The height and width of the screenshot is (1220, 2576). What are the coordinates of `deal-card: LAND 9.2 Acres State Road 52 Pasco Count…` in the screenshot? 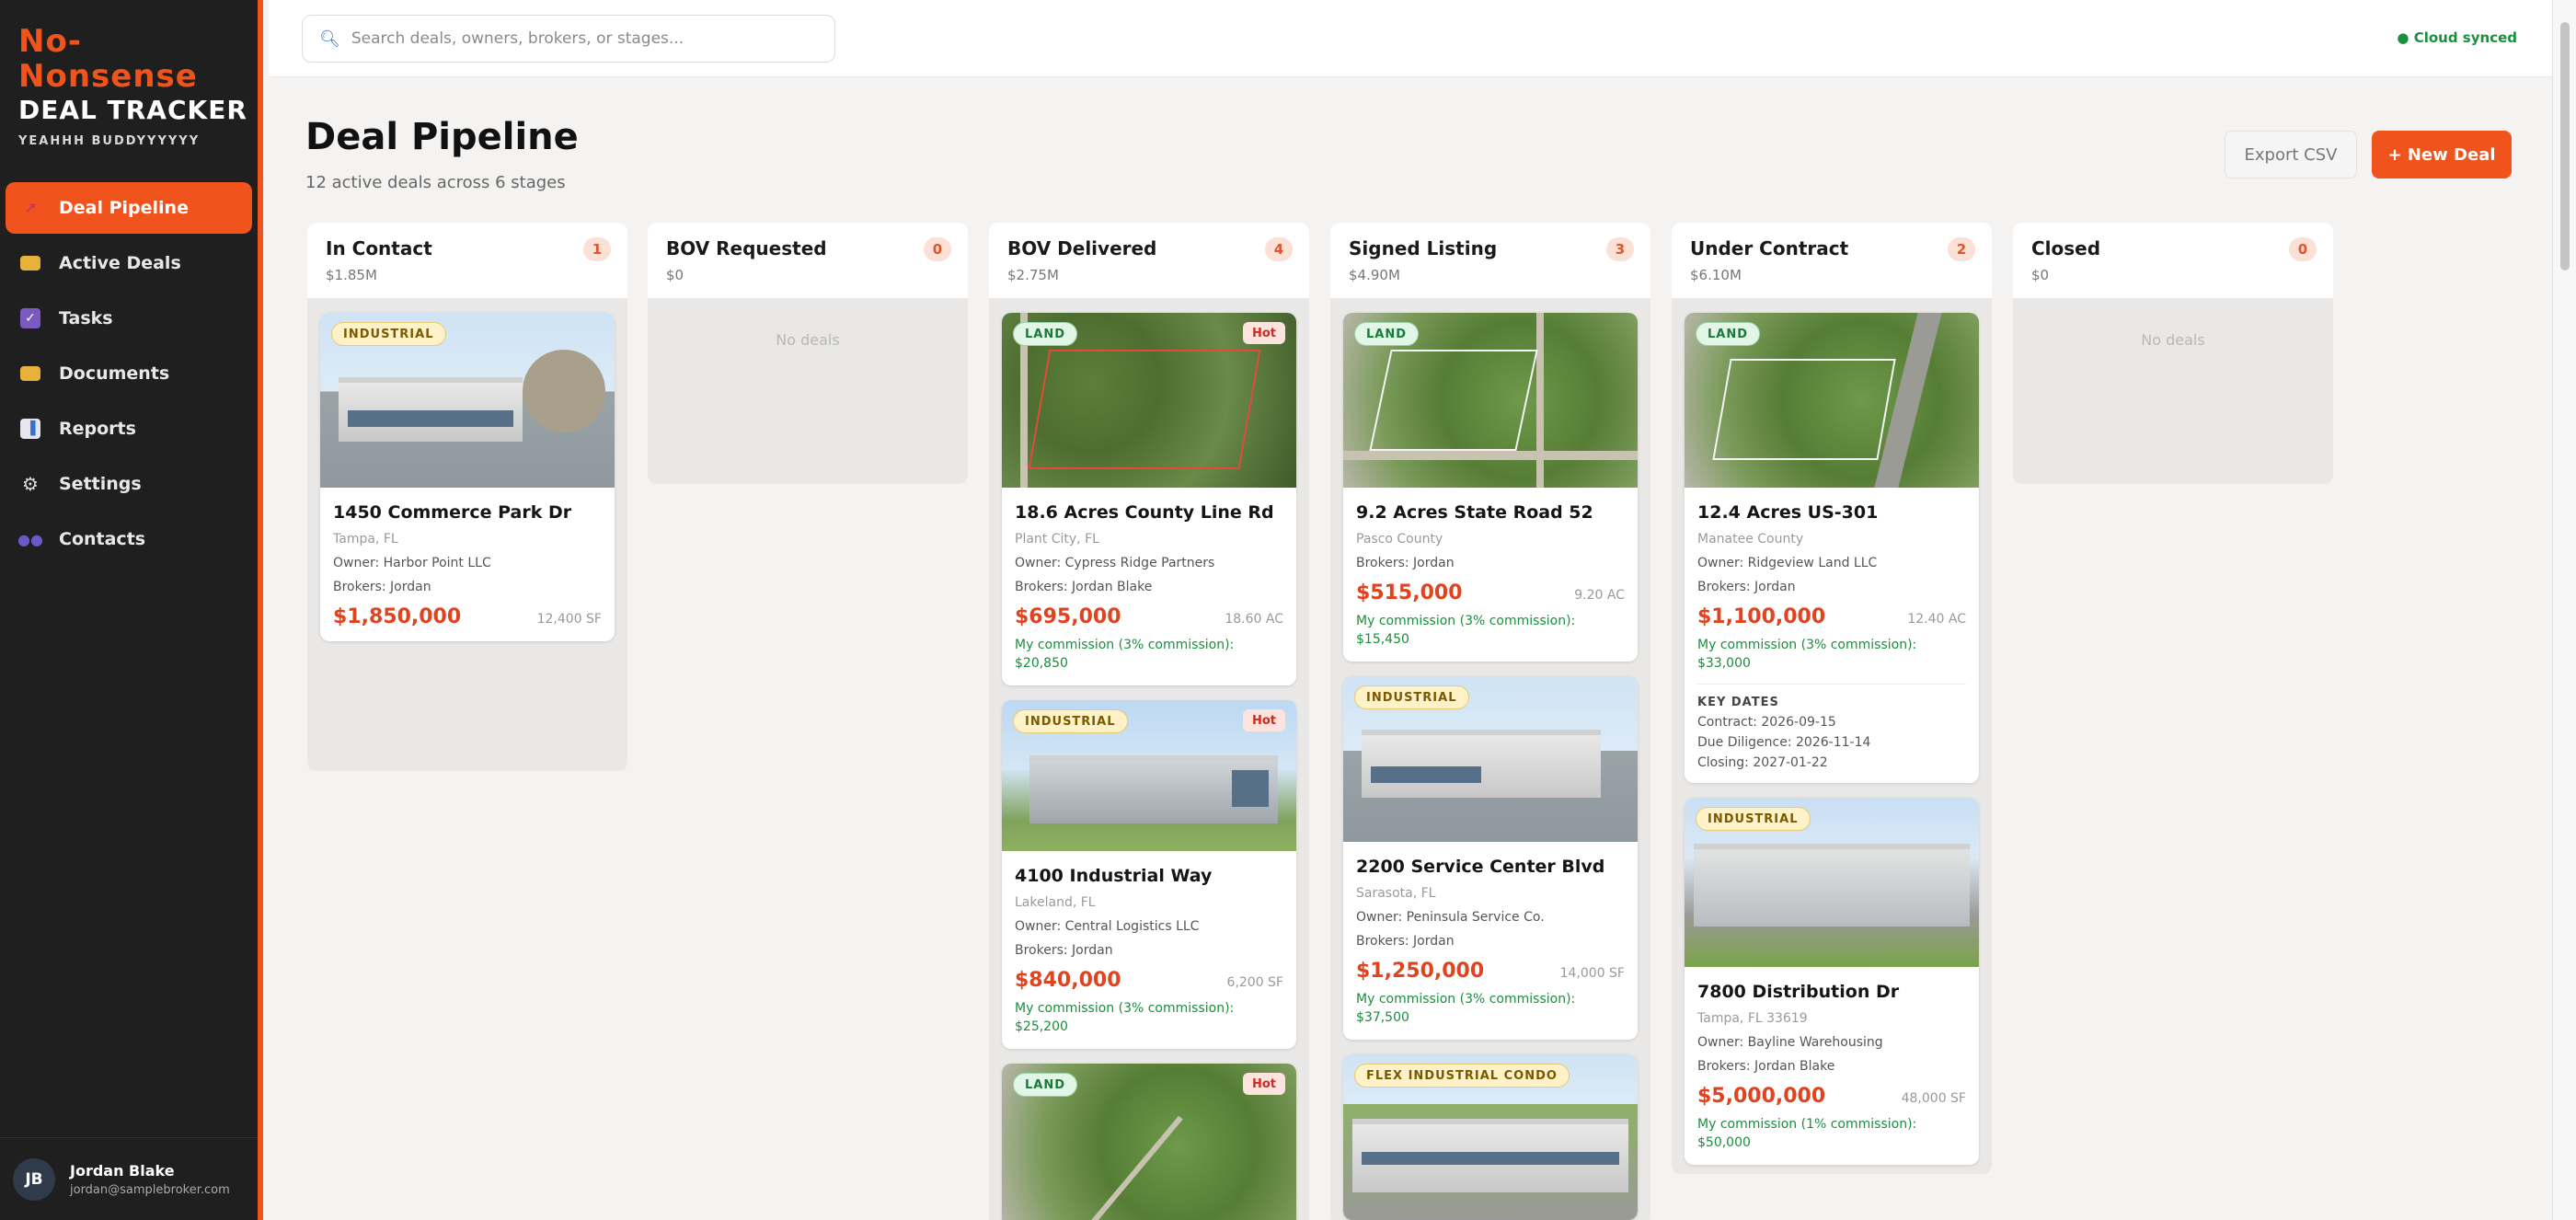 It's located at (1490, 487).